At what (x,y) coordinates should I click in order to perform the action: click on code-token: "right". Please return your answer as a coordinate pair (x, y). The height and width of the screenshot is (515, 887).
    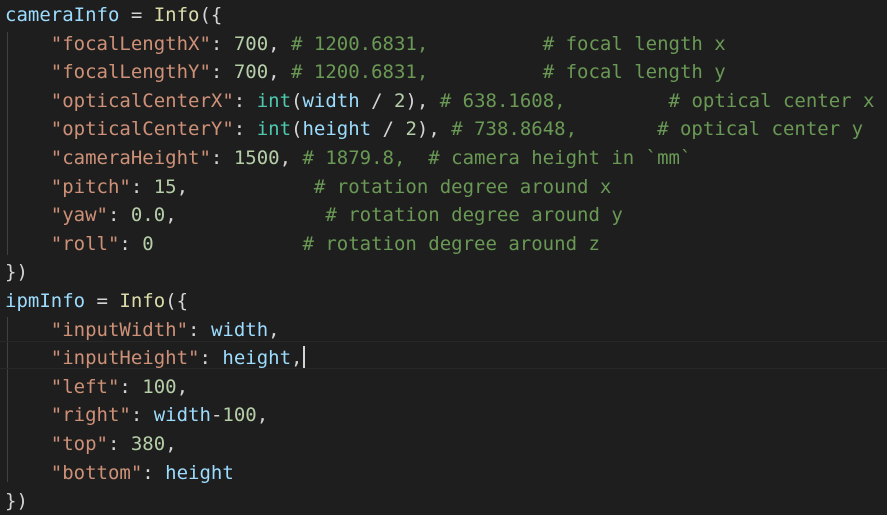
    Looking at the image, I should click on (90, 415).